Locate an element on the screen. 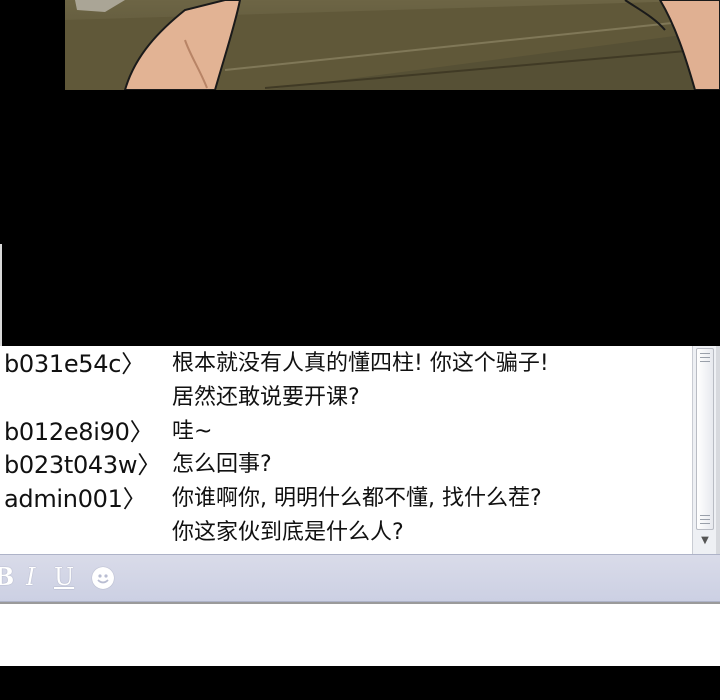  message-text: 居然还敢说要开课? is located at coordinates (266, 397).